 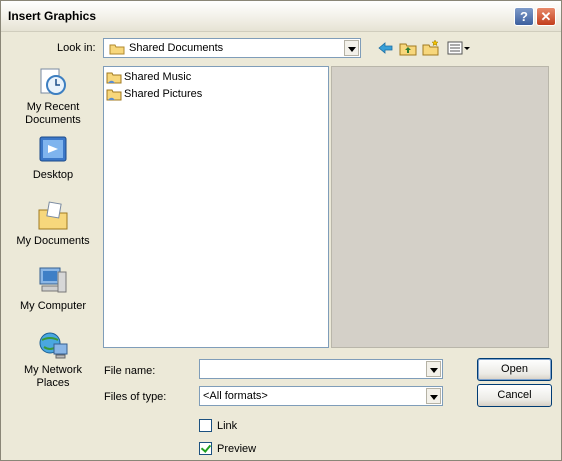 What do you see at coordinates (205, 425) in the screenshot?
I see `link-checkbox` at bounding box center [205, 425].